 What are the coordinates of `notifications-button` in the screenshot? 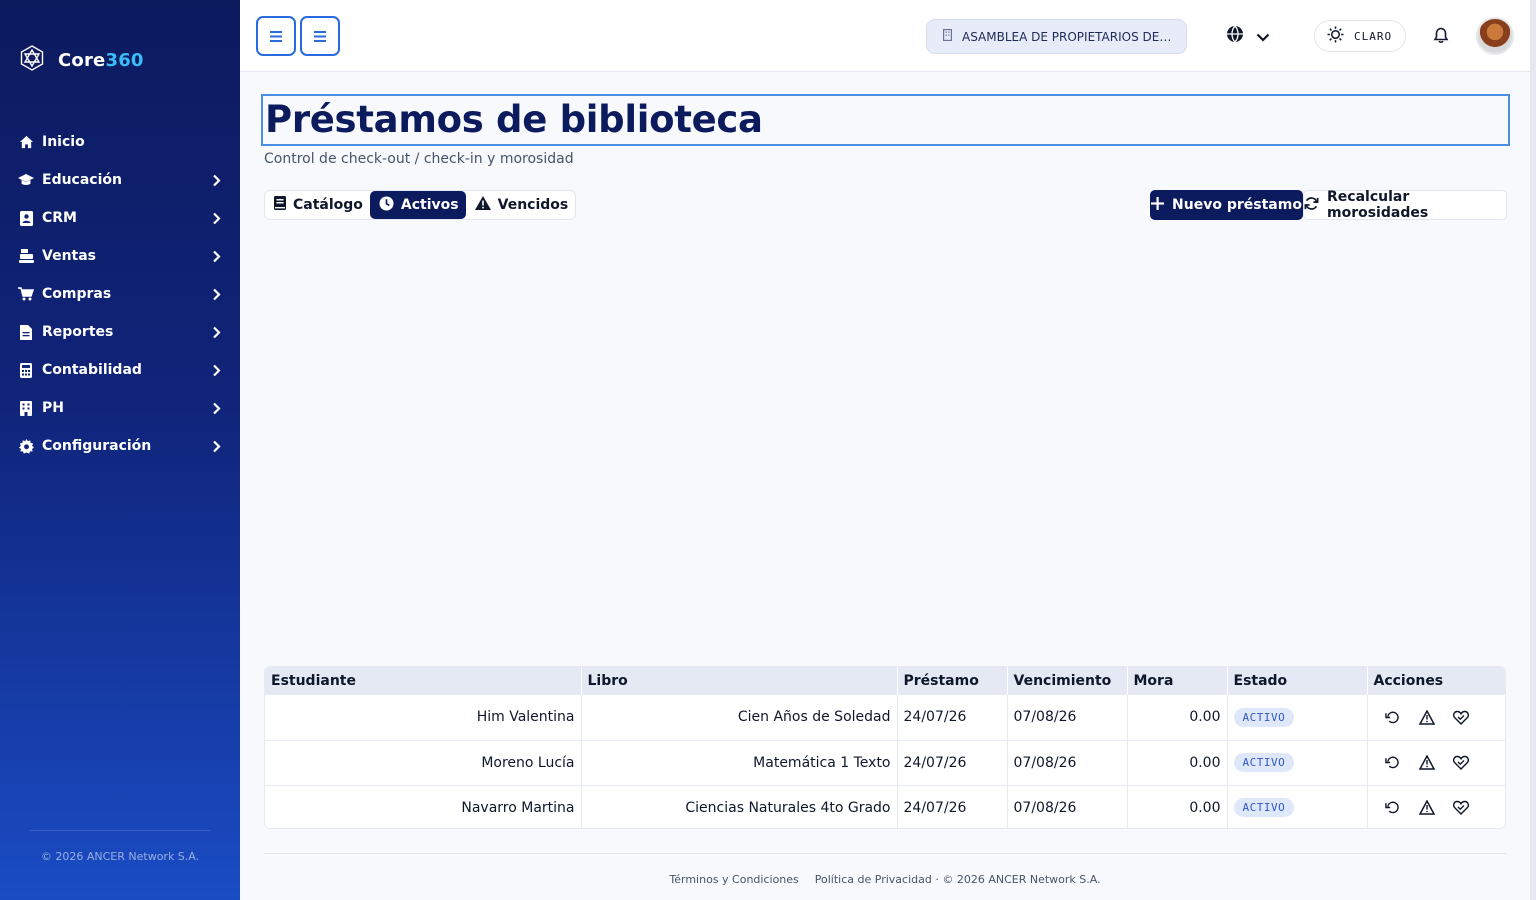 It's located at (1441, 37).